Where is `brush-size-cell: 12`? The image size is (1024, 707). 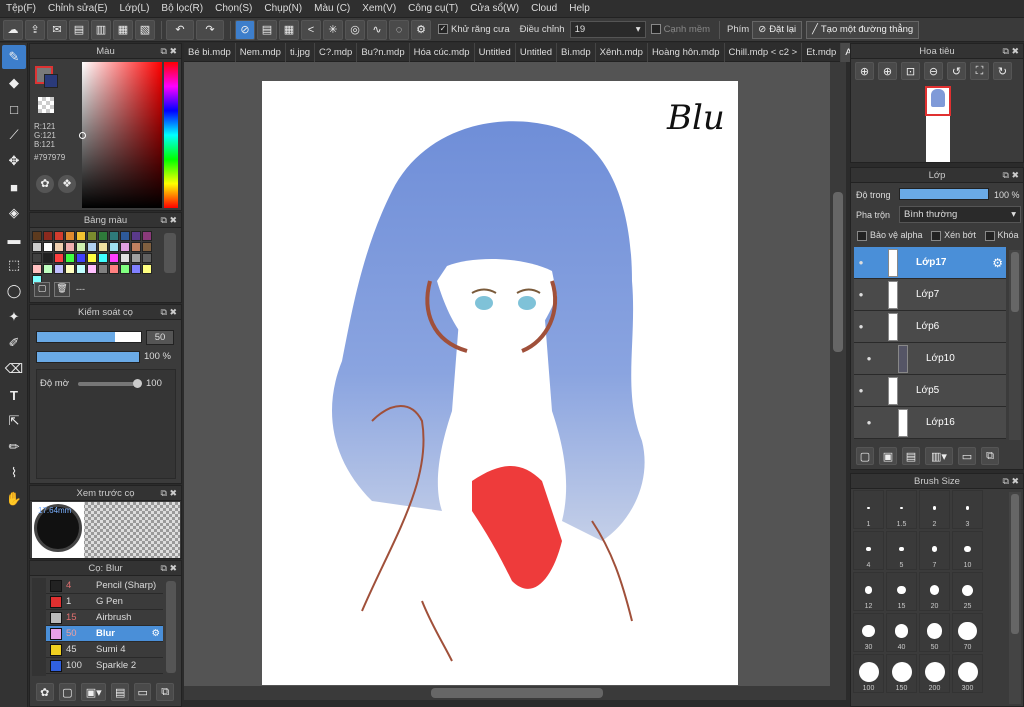
brush-size-cell: 12 is located at coordinates (868, 591).